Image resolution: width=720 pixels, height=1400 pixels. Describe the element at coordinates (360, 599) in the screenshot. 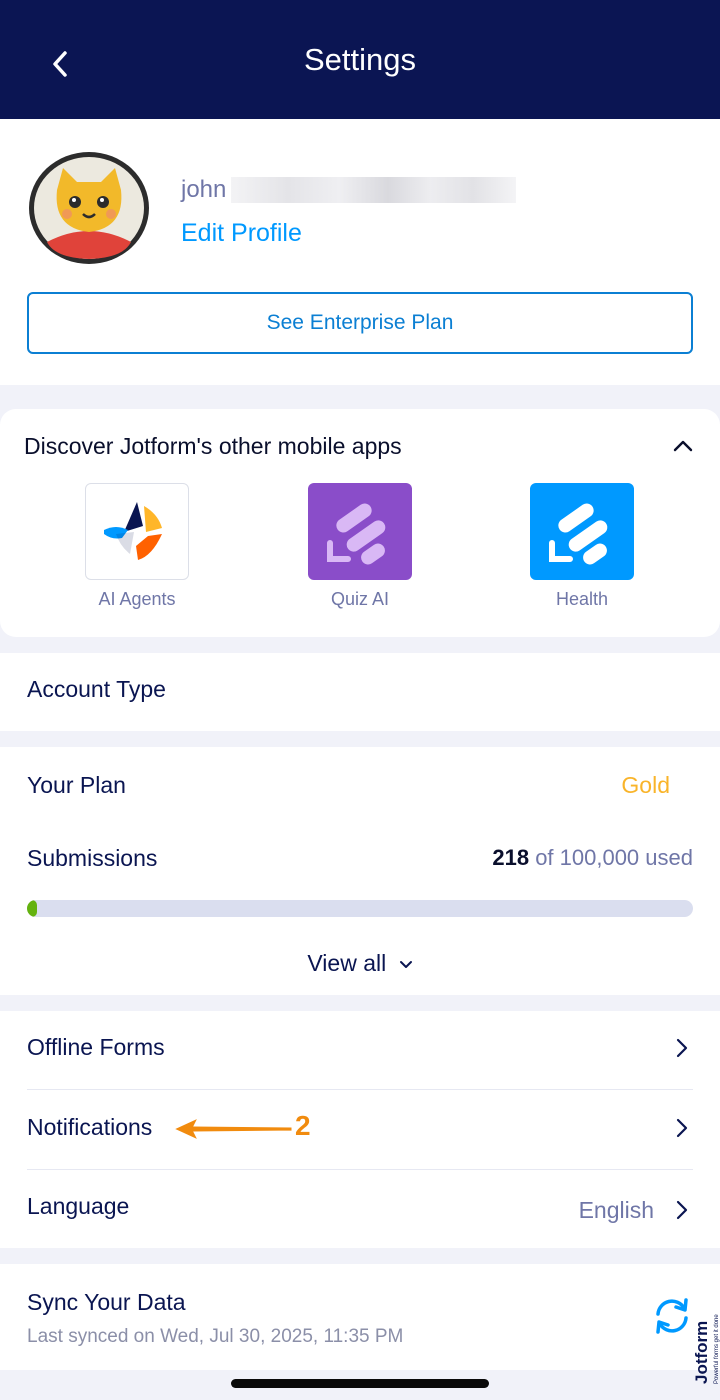

I see `app-label-quiz-ai: Quiz AI` at that location.